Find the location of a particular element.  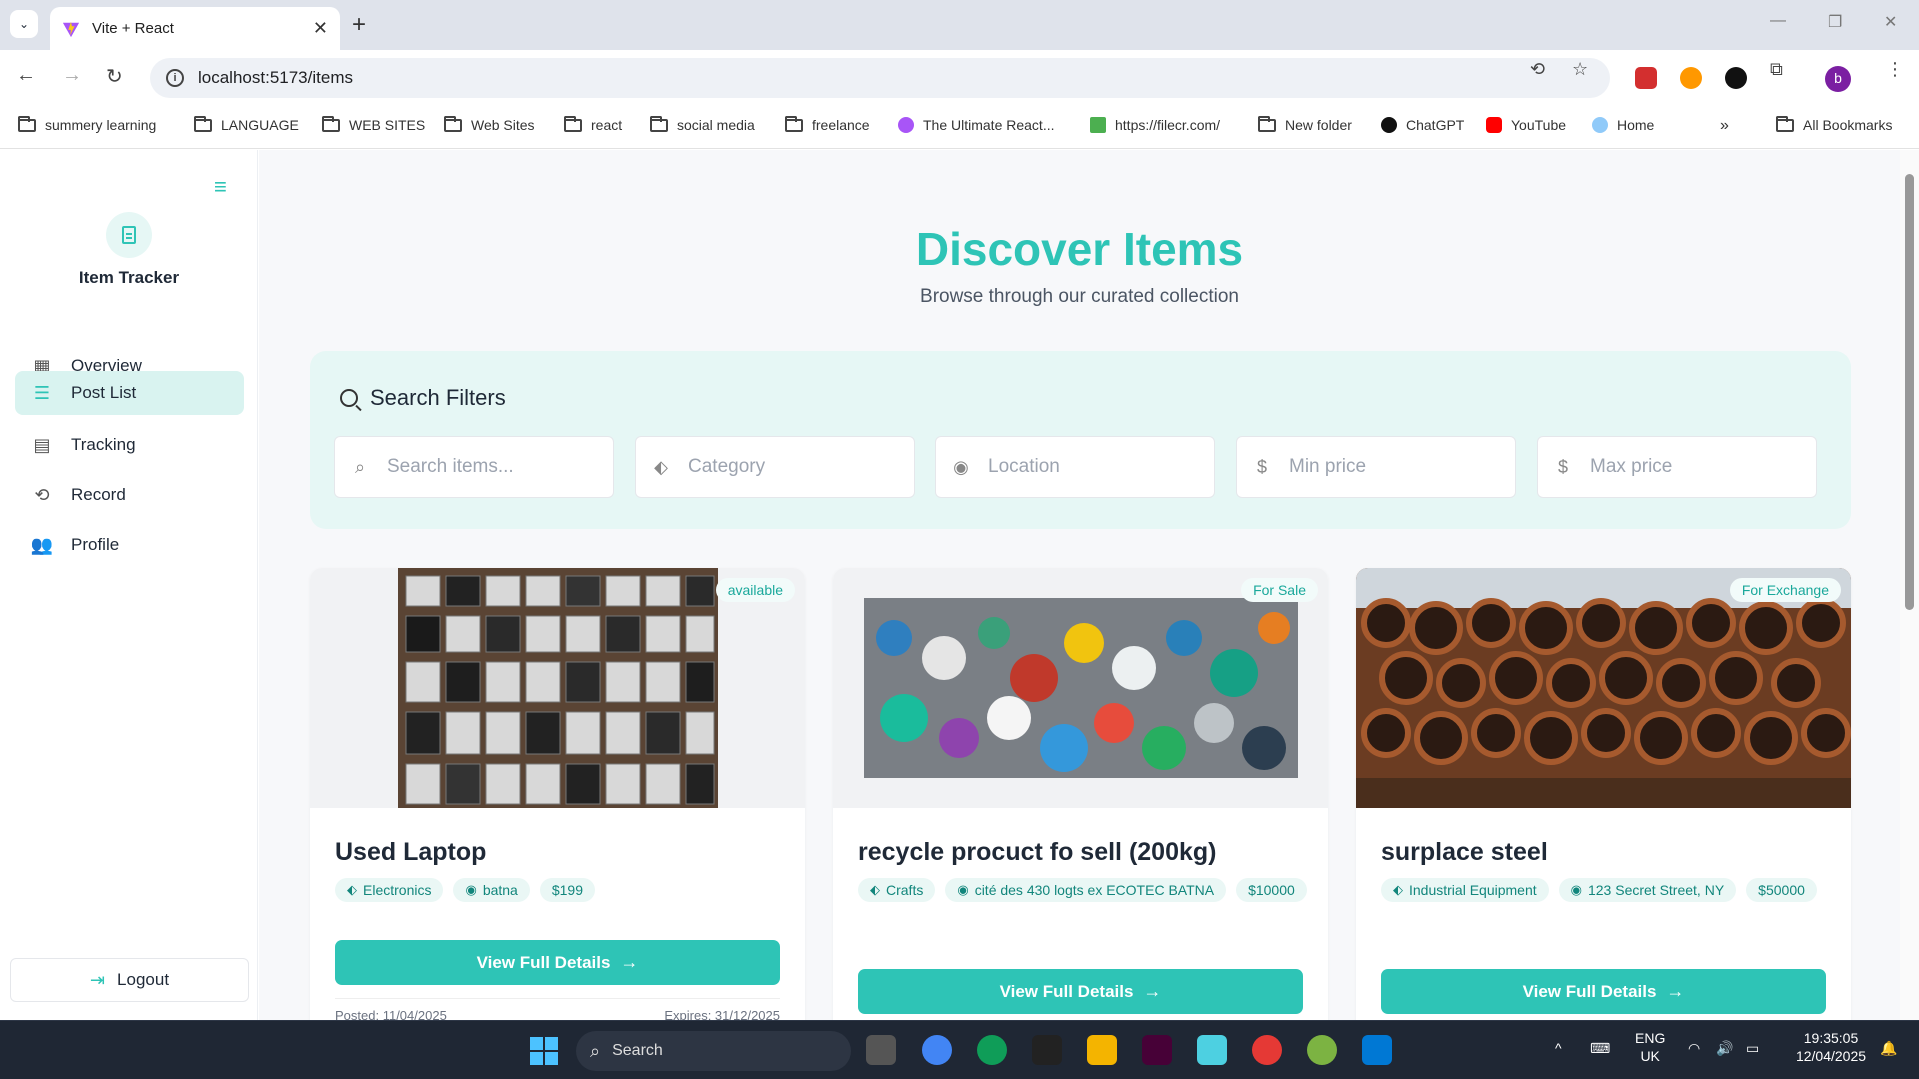

site-info-icon: i is located at coordinates (175, 78).